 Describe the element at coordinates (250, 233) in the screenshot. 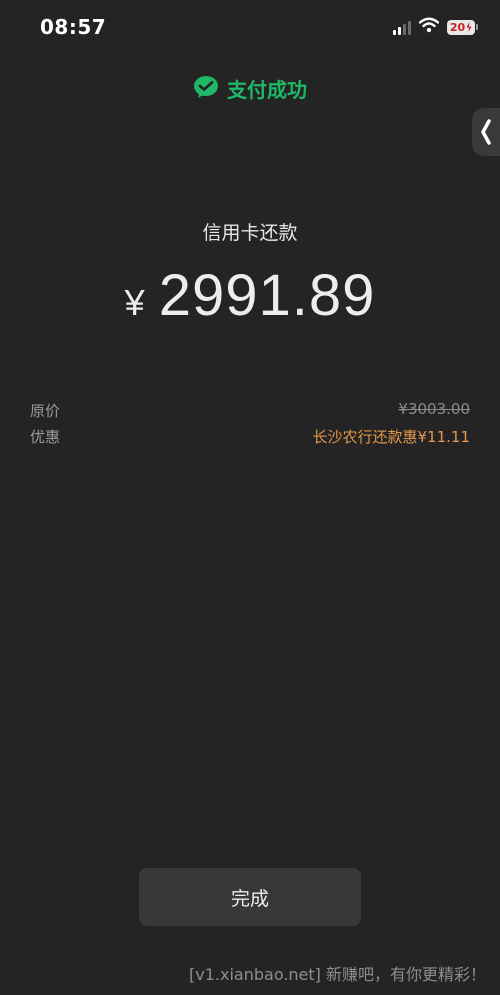

I see `merchant-name: 信用卡还款` at that location.